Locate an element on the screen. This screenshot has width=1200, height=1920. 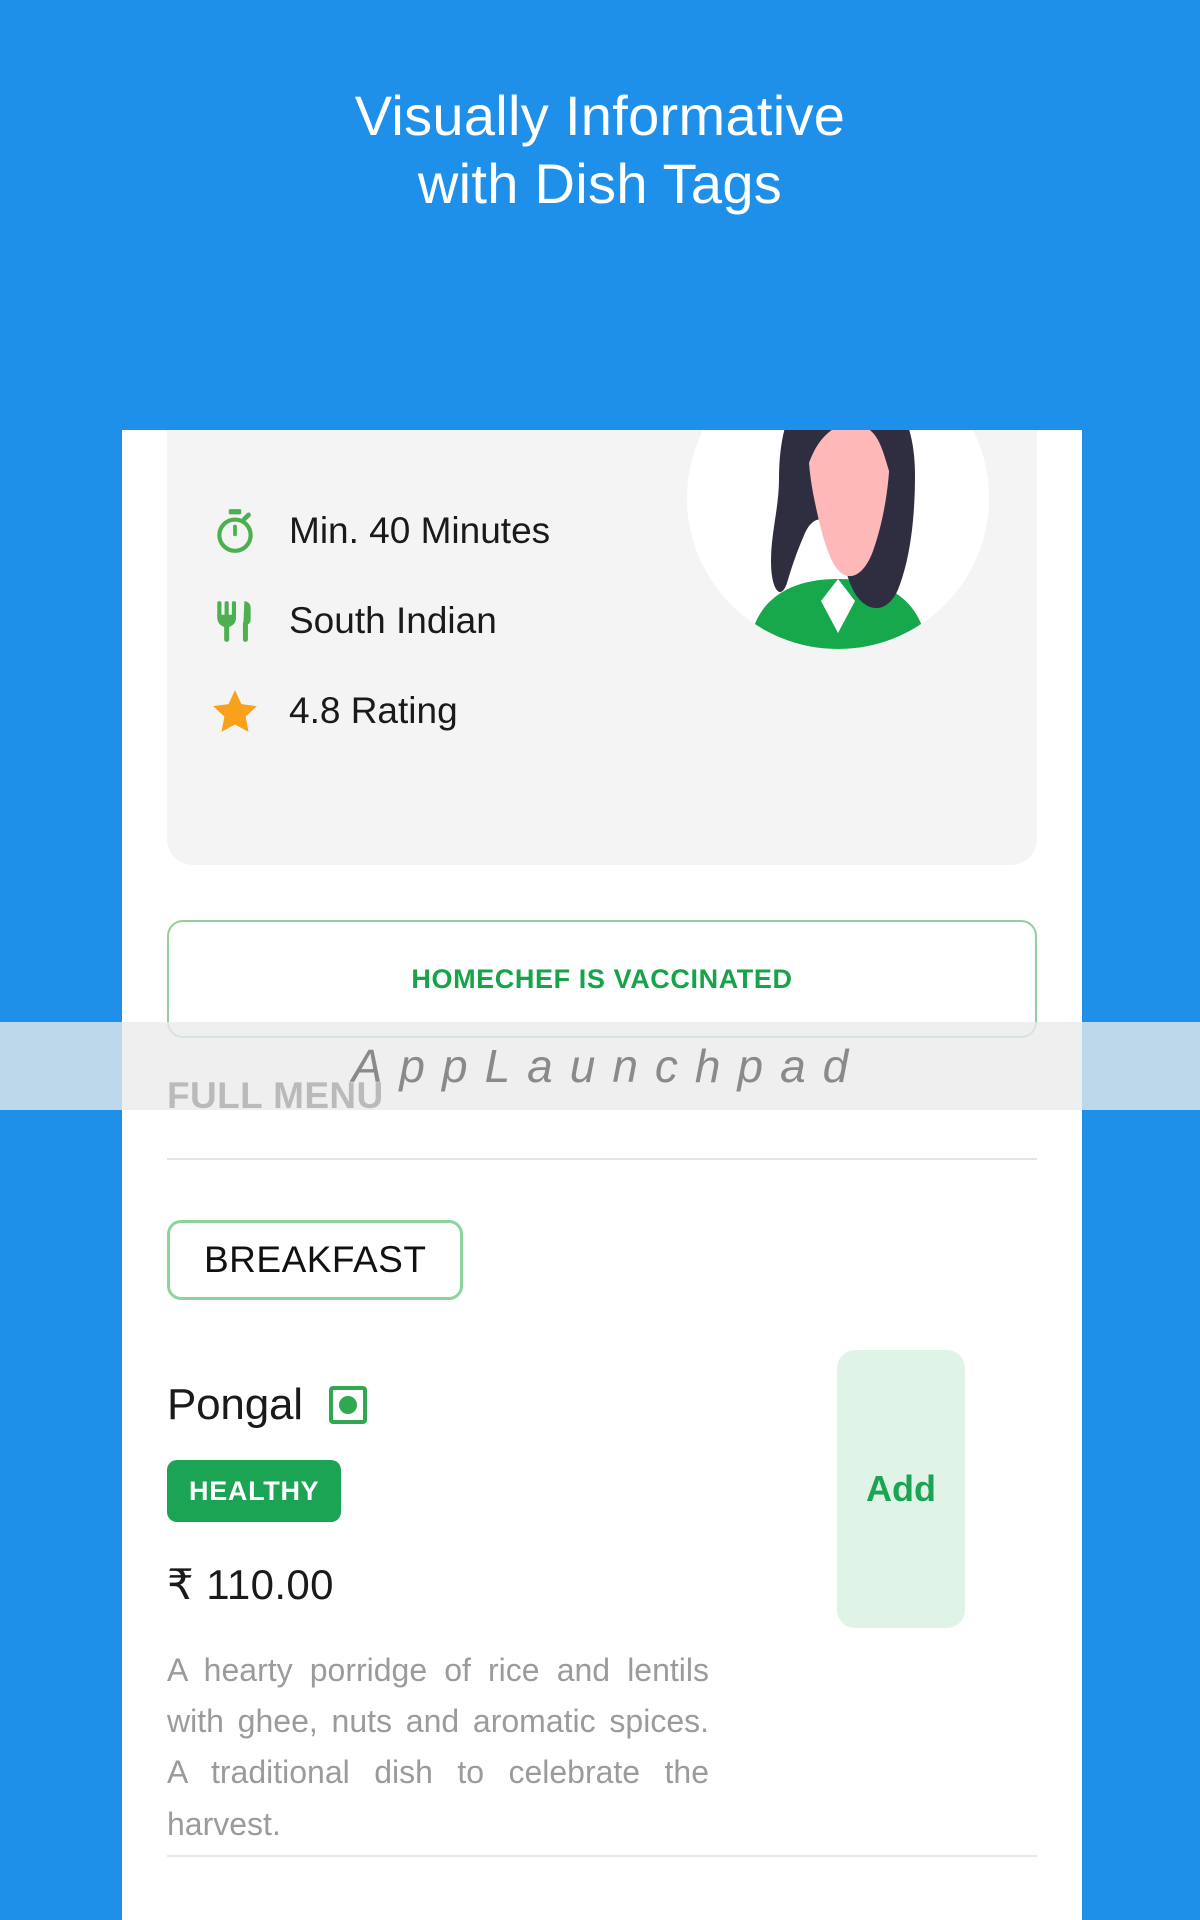
chef-meta-label: South Indian is located at coordinates (393, 620).